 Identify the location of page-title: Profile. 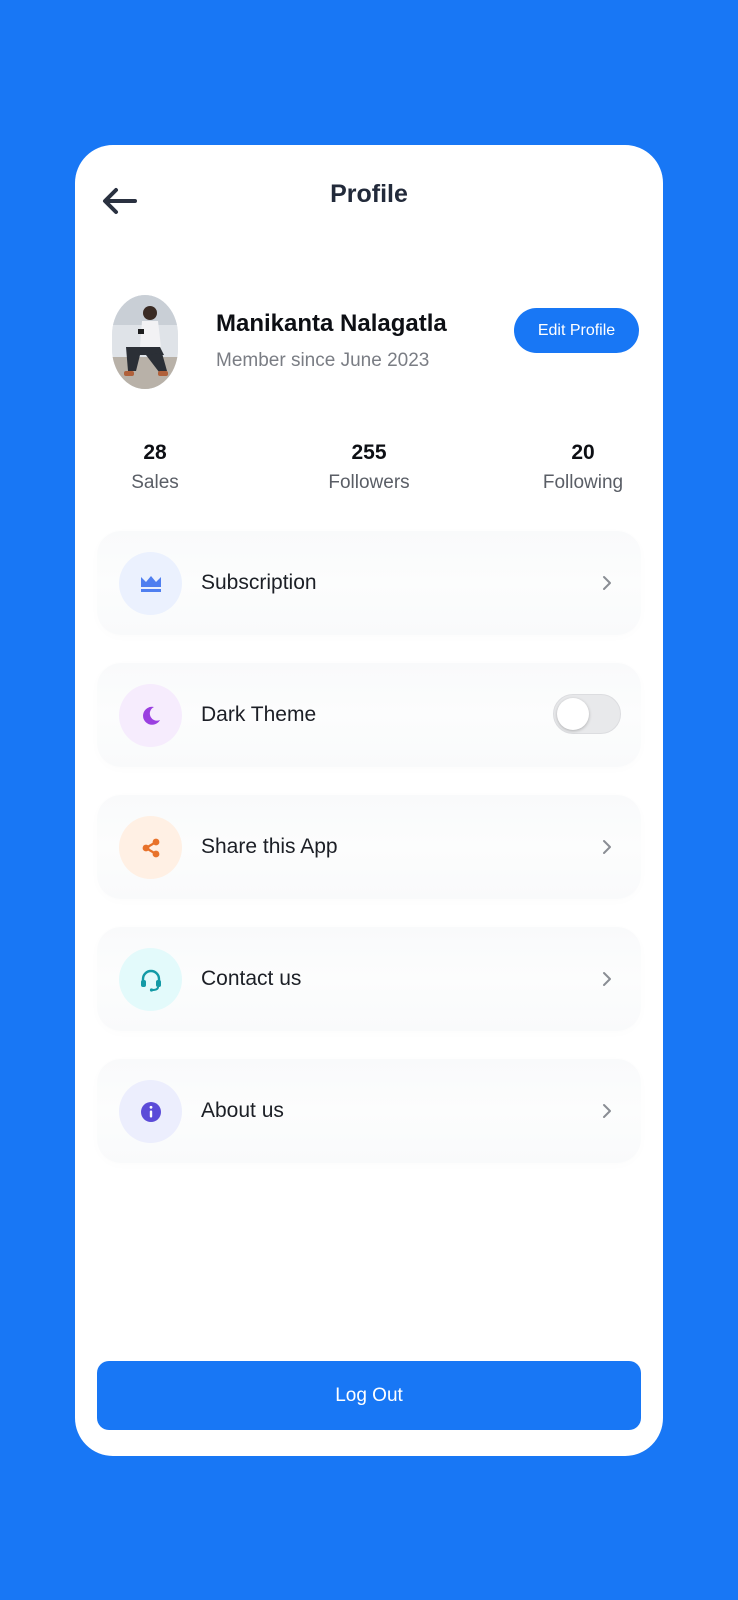
(369, 194).